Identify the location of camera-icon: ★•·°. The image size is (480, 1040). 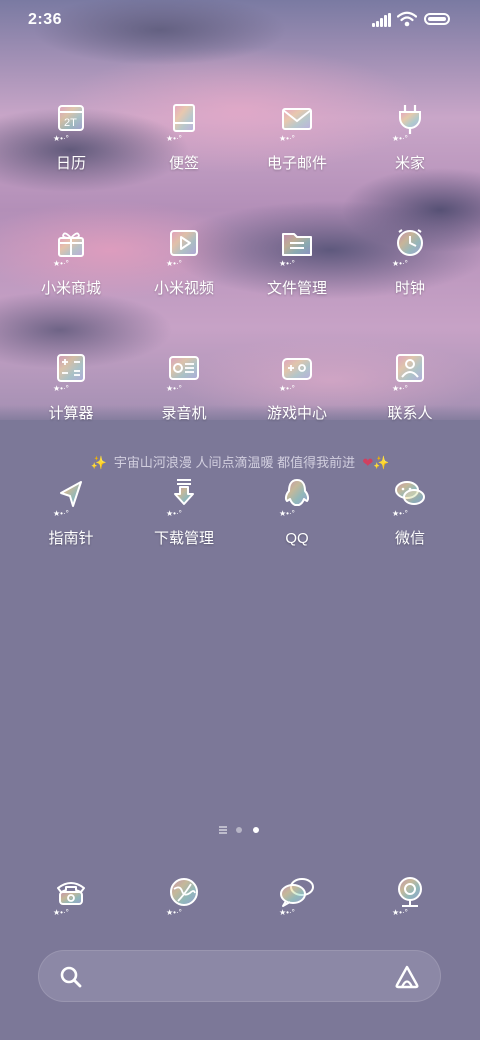
(410, 896).